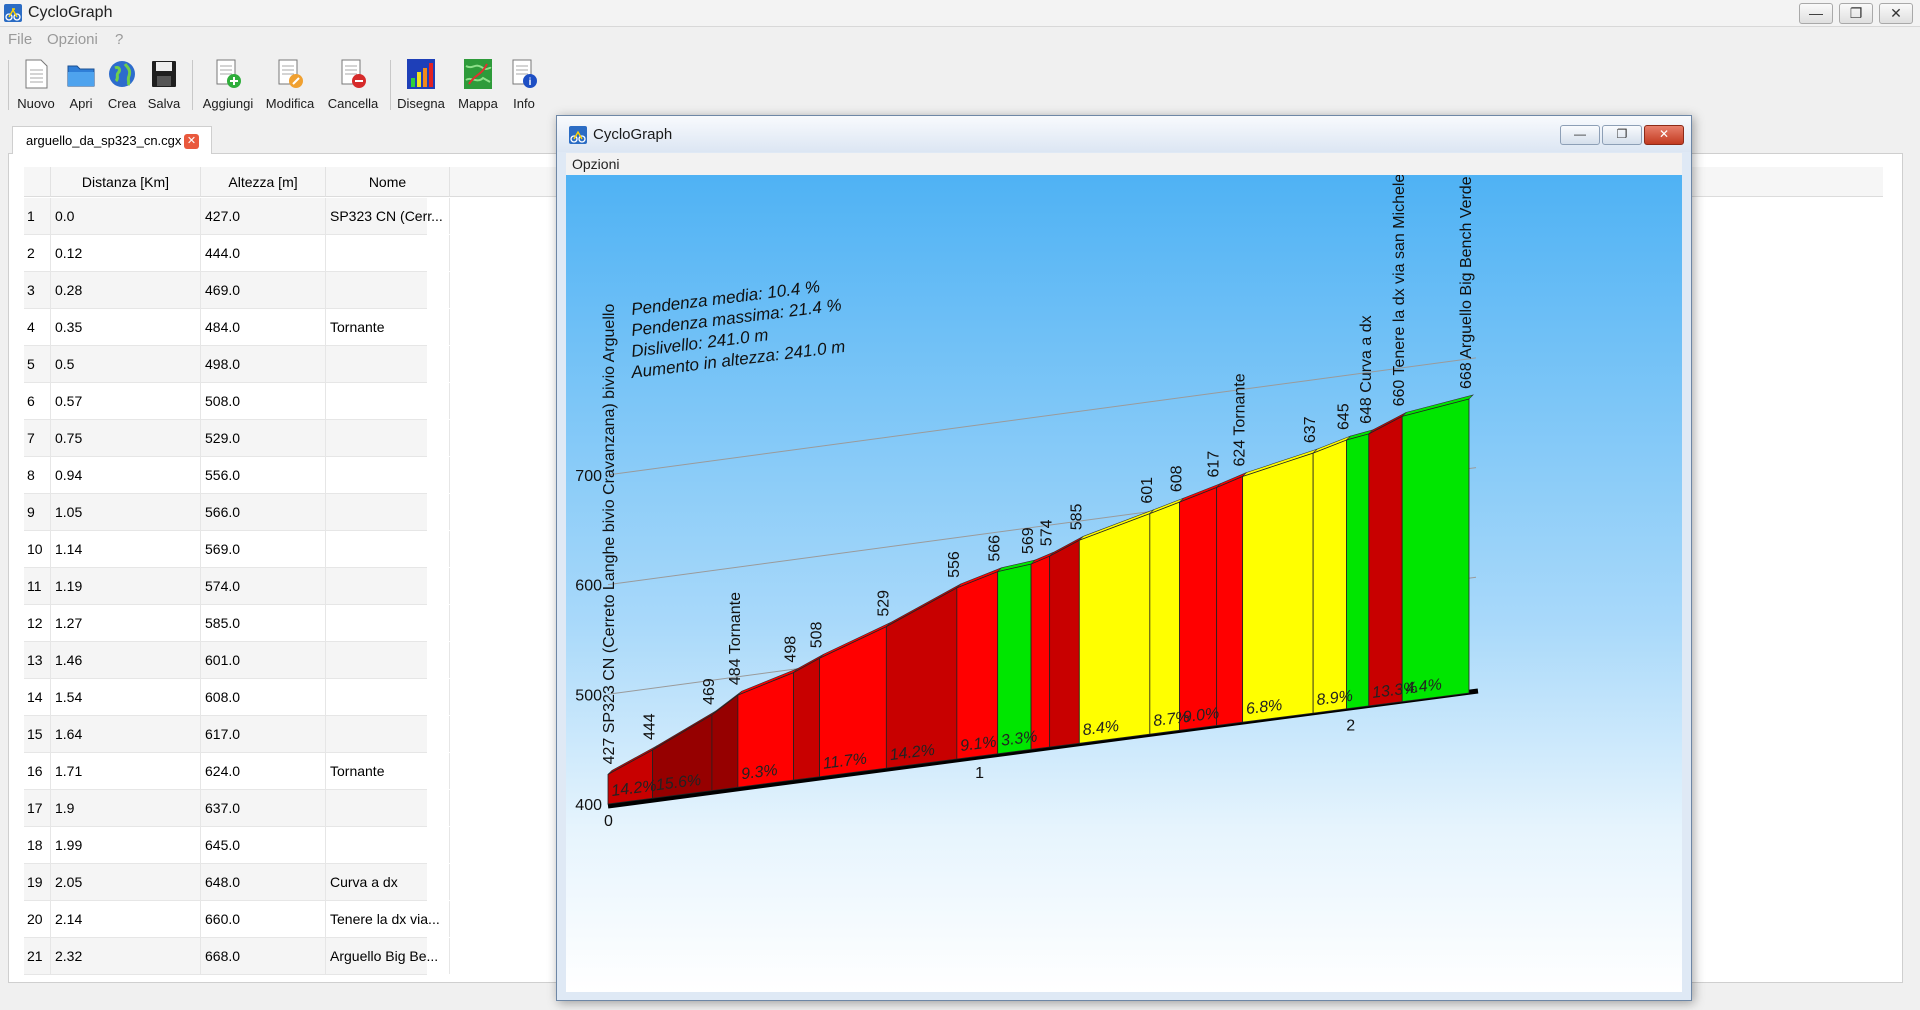 Image resolution: width=1920 pixels, height=1010 pixels. I want to click on distance-cell: 1.05, so click(126, 512).